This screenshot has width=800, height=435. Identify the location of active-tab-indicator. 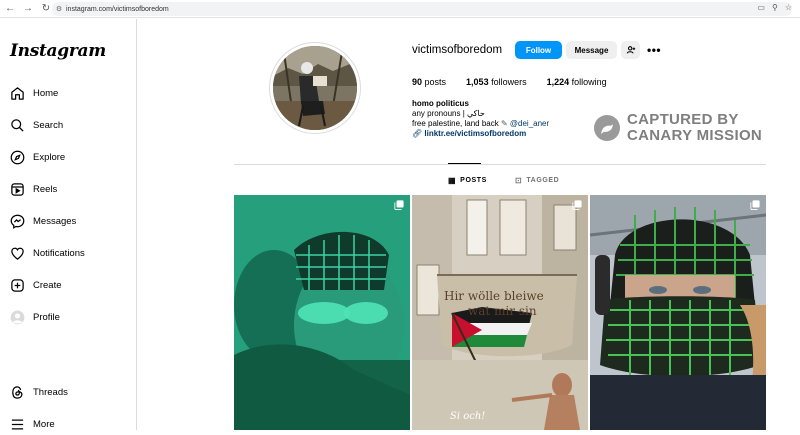
(464, 163).